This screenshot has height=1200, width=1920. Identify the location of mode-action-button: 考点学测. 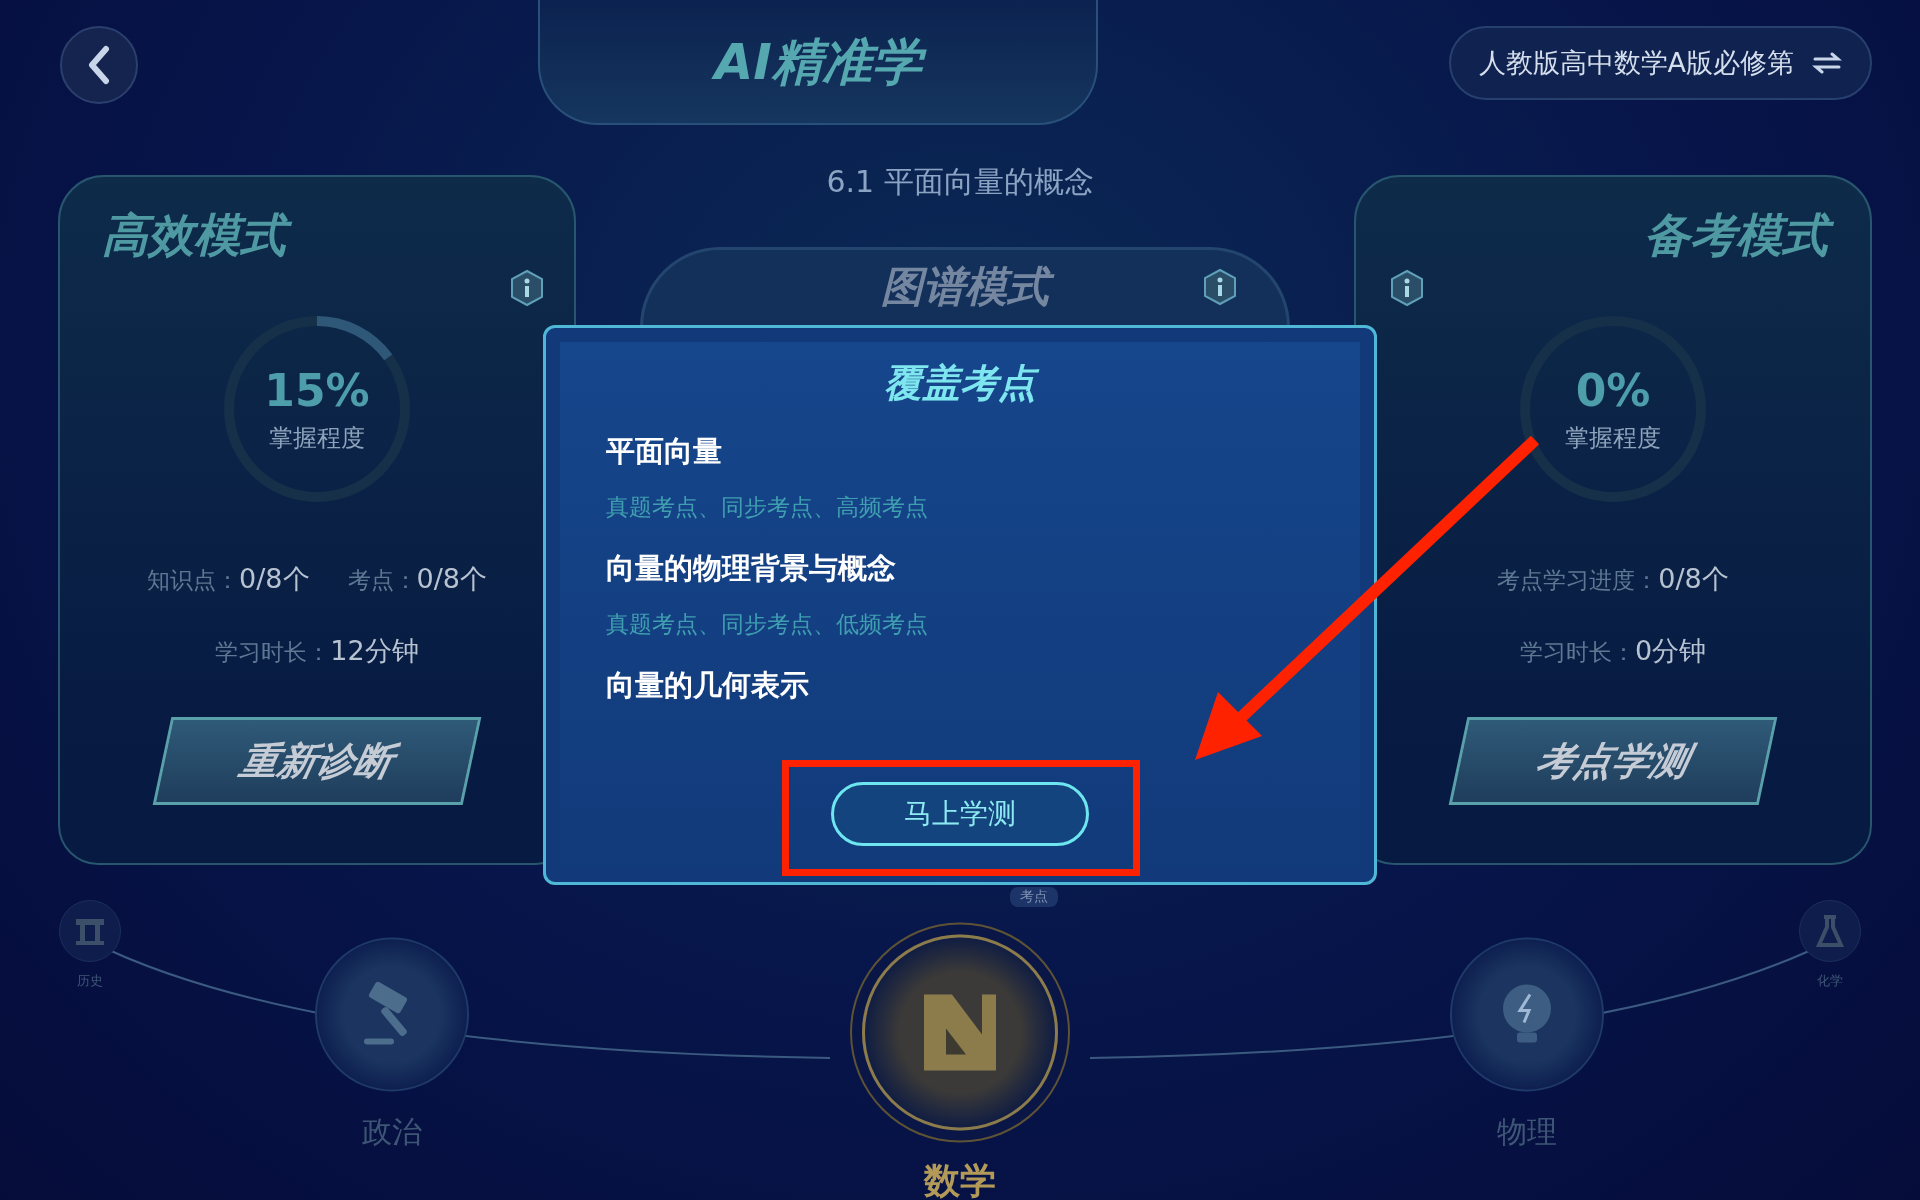
(1613, 761).